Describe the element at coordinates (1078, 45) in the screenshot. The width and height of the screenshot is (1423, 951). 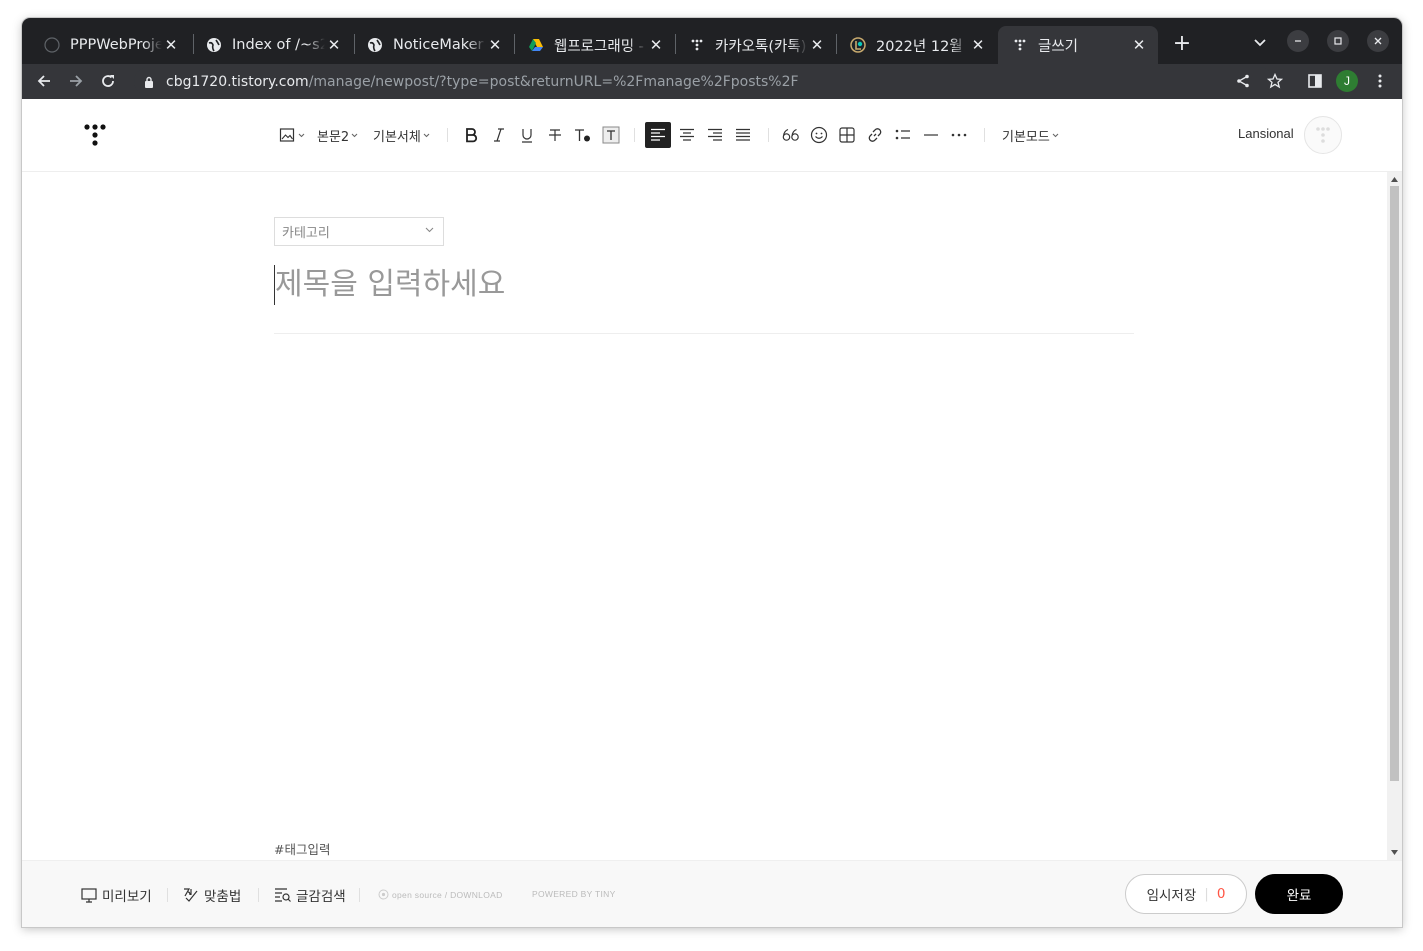
I see `tab-write-post: 글쓰기 ✕` at that location.